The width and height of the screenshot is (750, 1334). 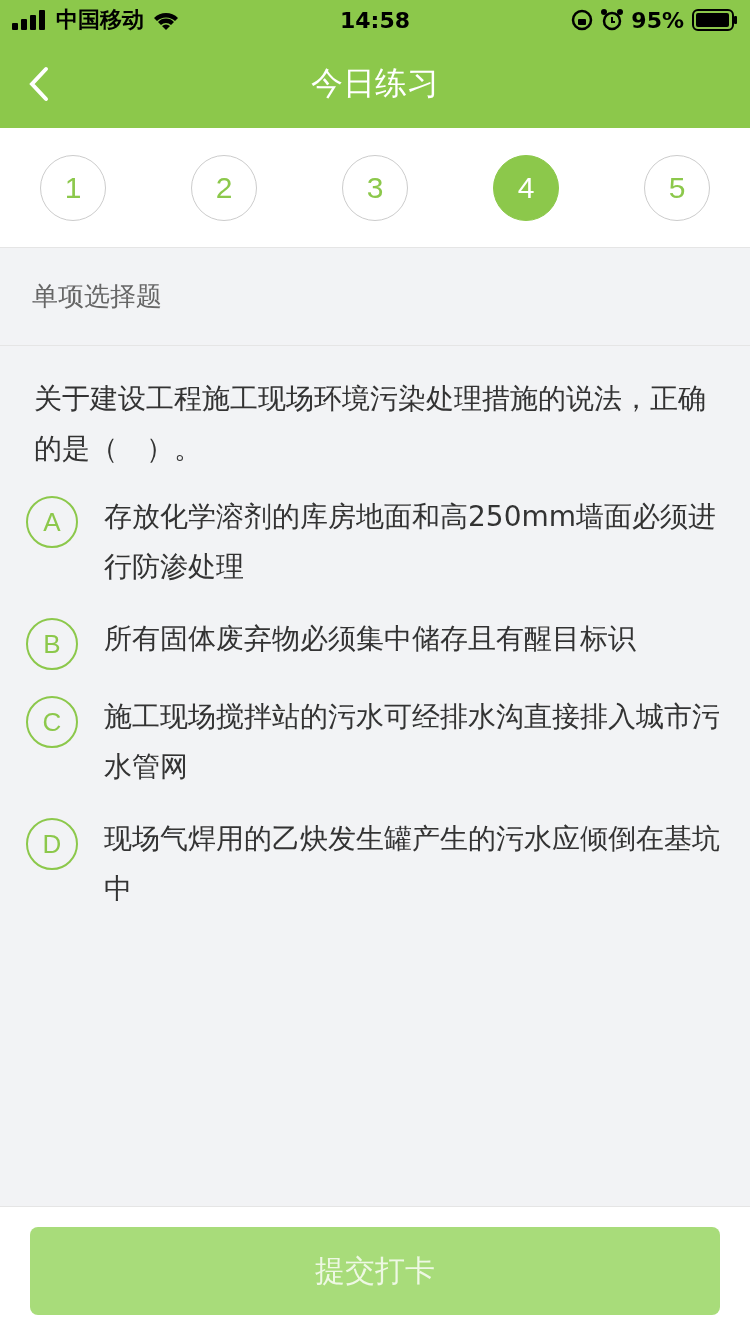 What do you see at coordinates (612, 20) in the screenshot?
I see `alarm-icon` at bounding box center [612, 20].